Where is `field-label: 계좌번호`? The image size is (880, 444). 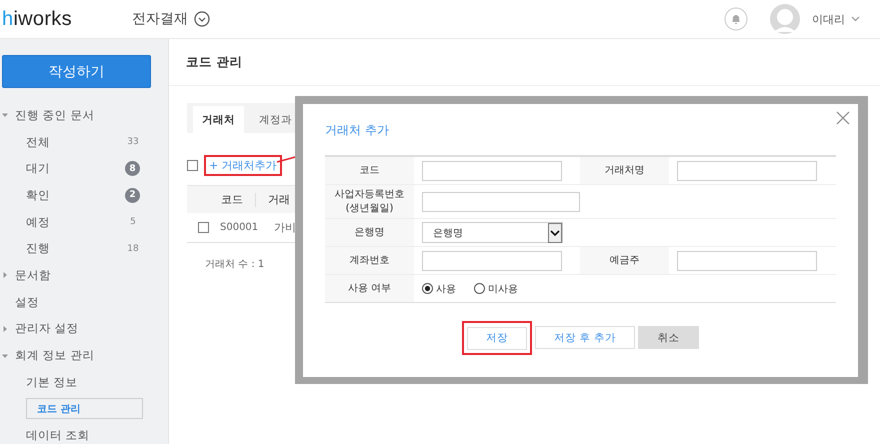
field-label: 계좌번호 is located at coordinates (369, 260).